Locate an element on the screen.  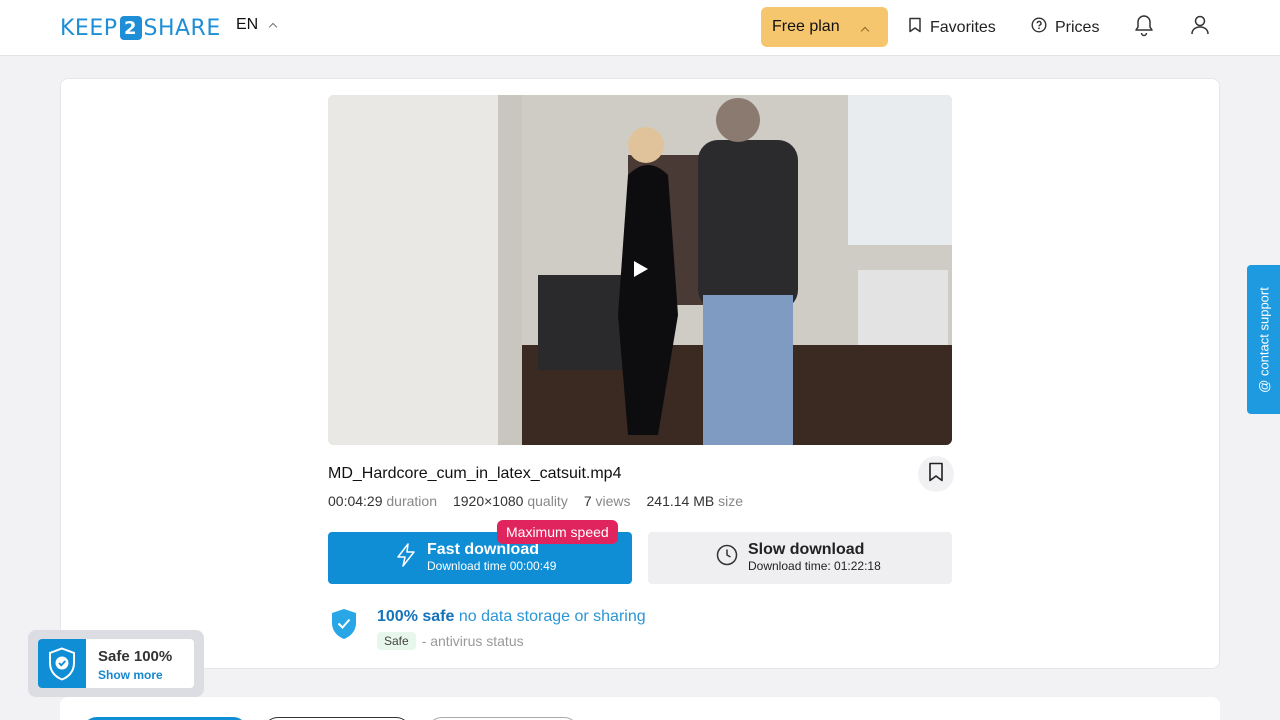
bottom-card is located at coordinates (640, 708).